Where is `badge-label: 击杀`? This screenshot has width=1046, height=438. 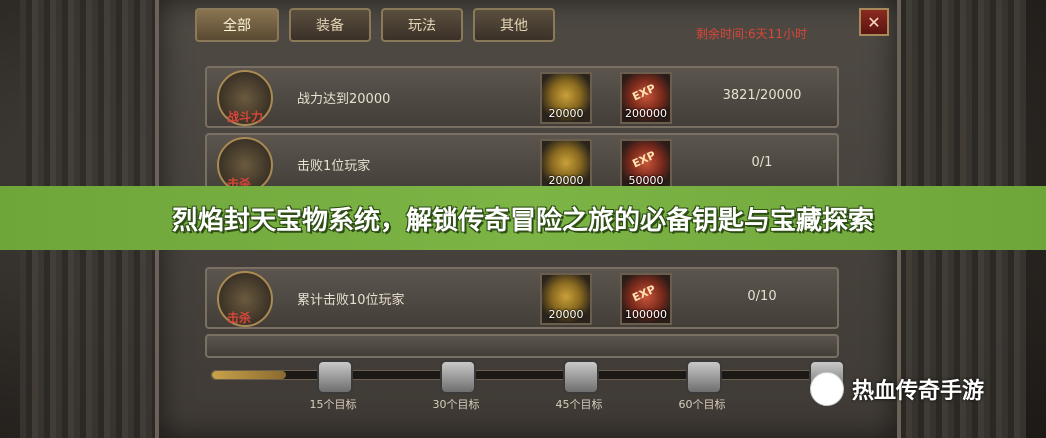 badge-label: 击杀 is located at coordinates (239, 318).